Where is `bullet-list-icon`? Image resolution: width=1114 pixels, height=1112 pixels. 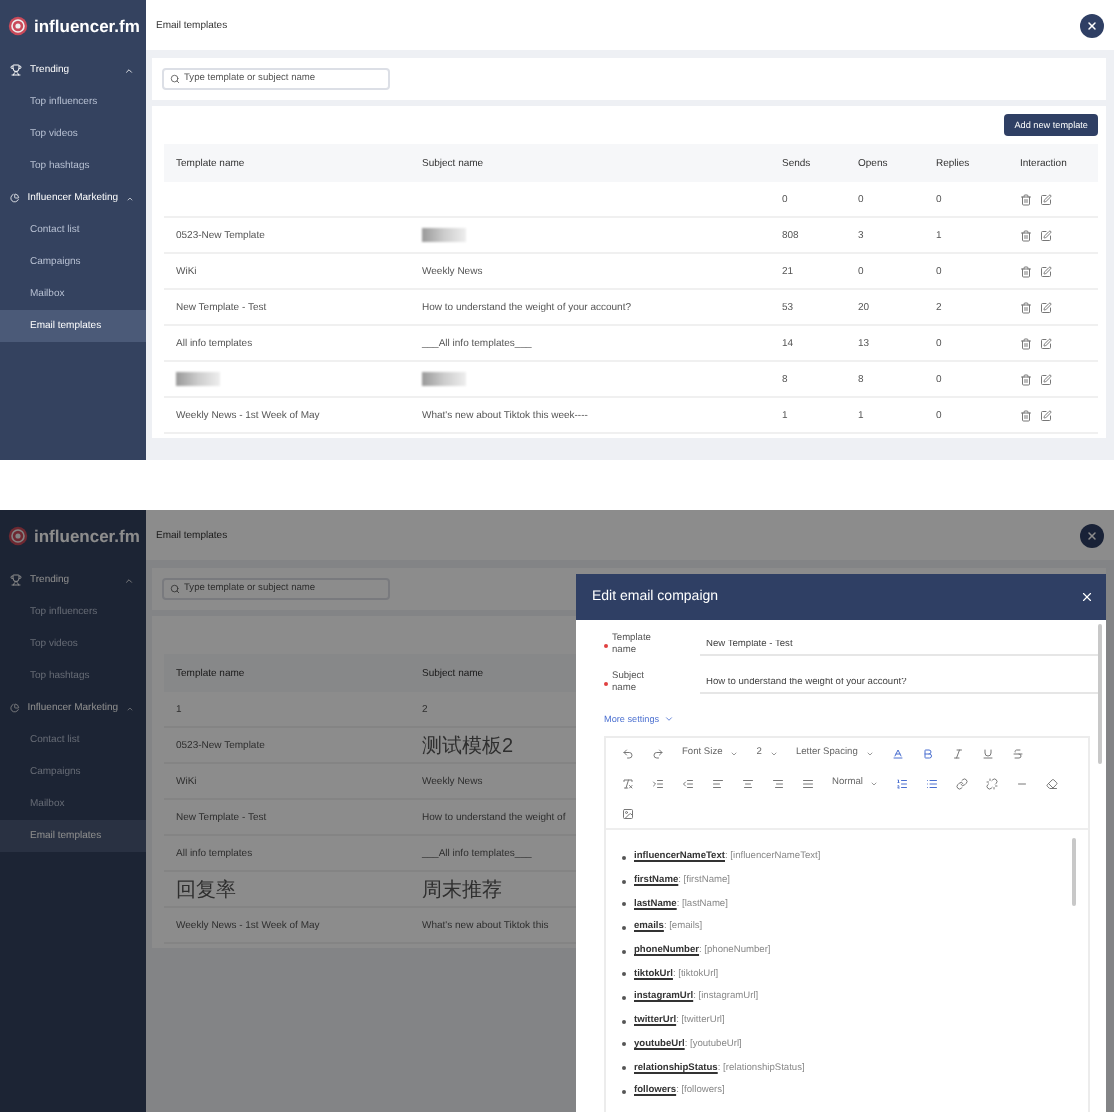 bullet-list-icon is located at coordinates (932, 783).